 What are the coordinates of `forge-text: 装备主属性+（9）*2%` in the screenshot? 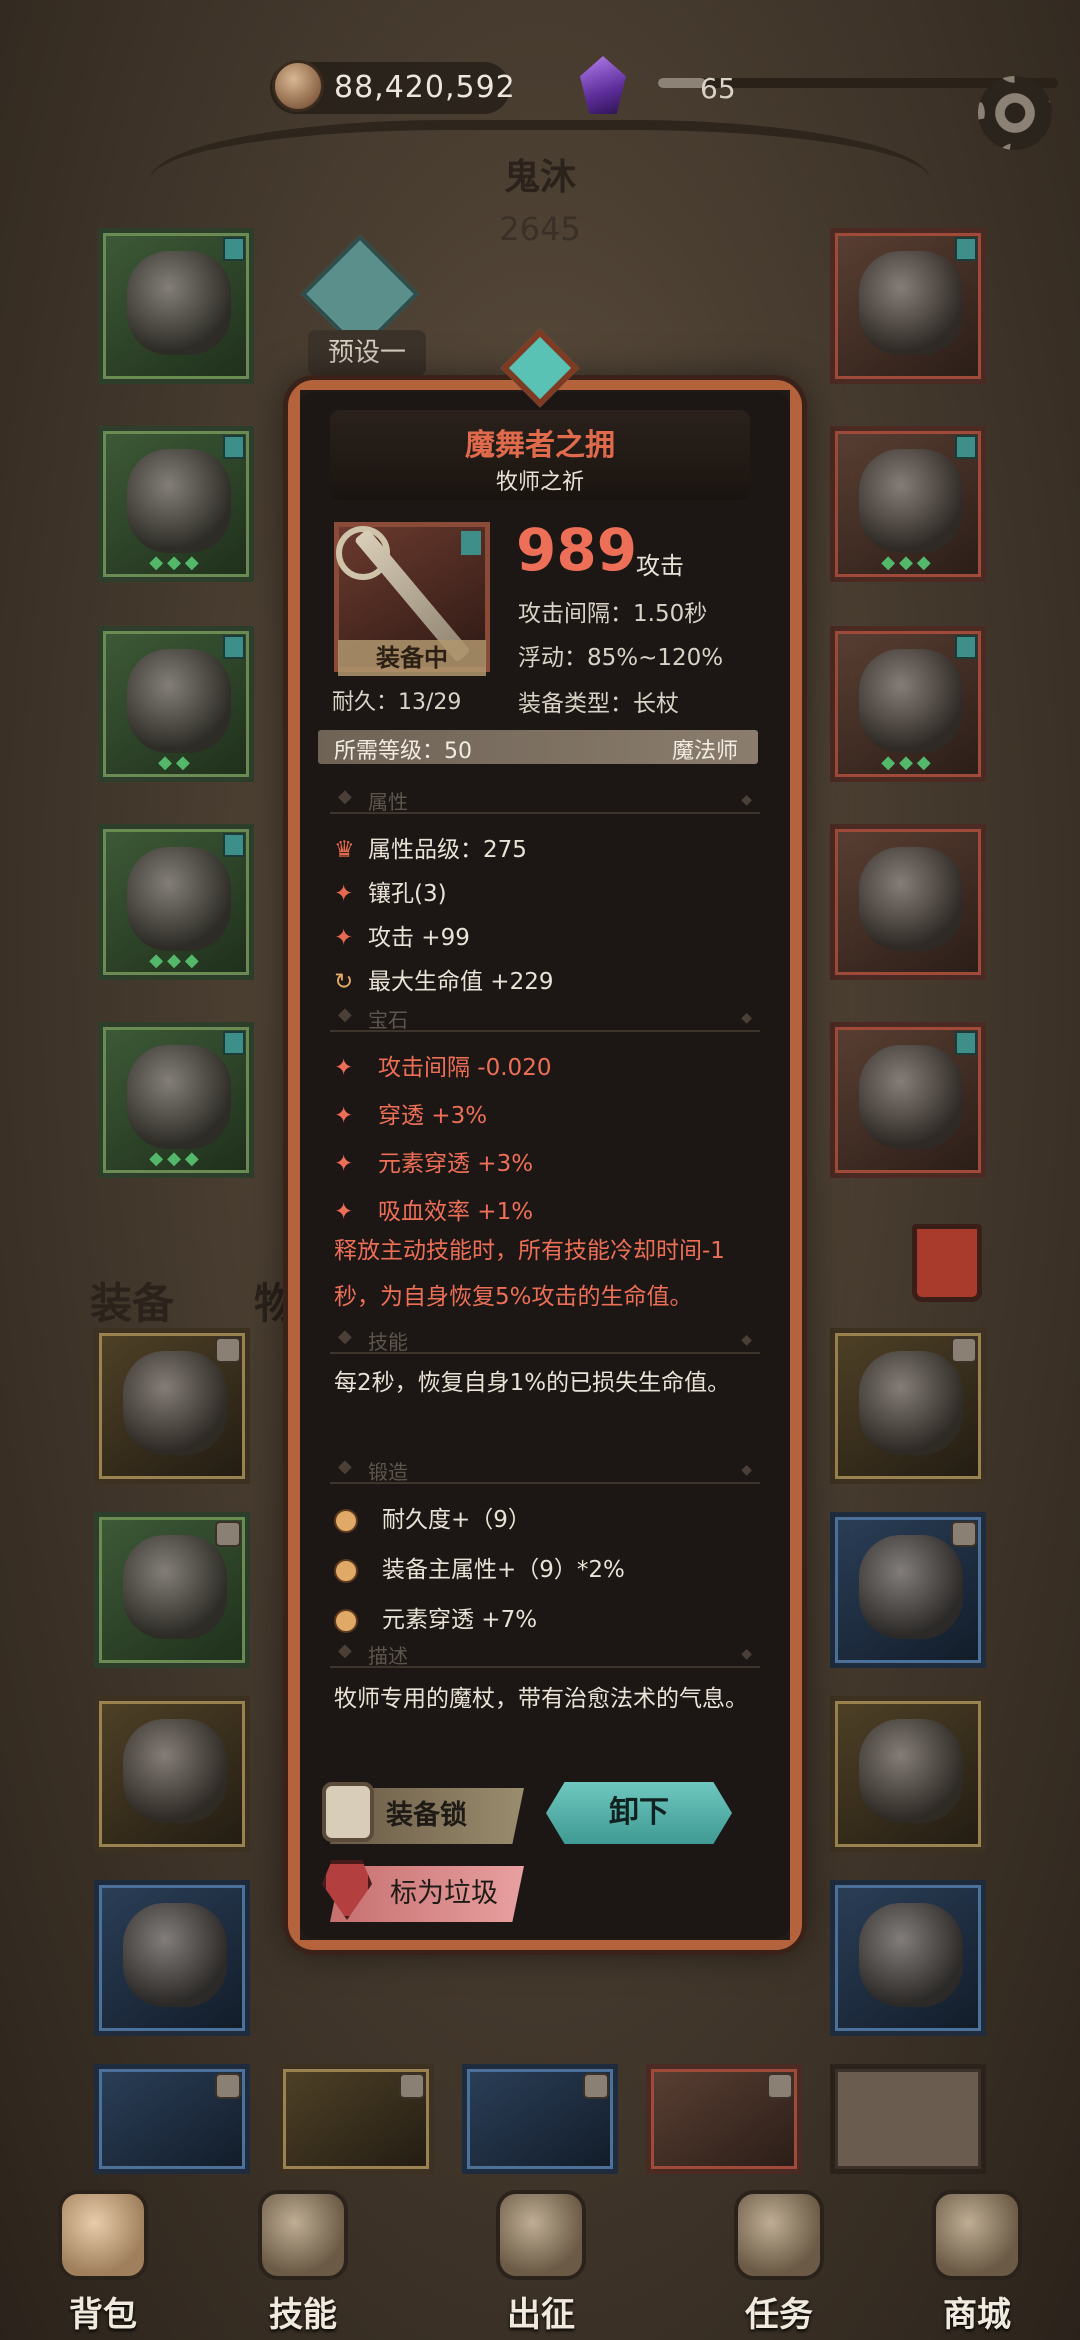 It's located at (503, 1570).